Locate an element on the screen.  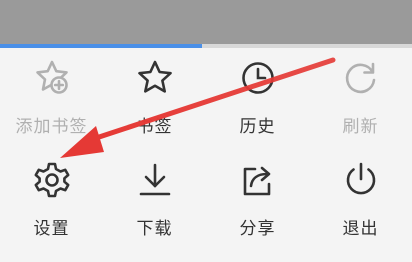
menu-item-downloads: 下载 is located at coordinates (154, 199).